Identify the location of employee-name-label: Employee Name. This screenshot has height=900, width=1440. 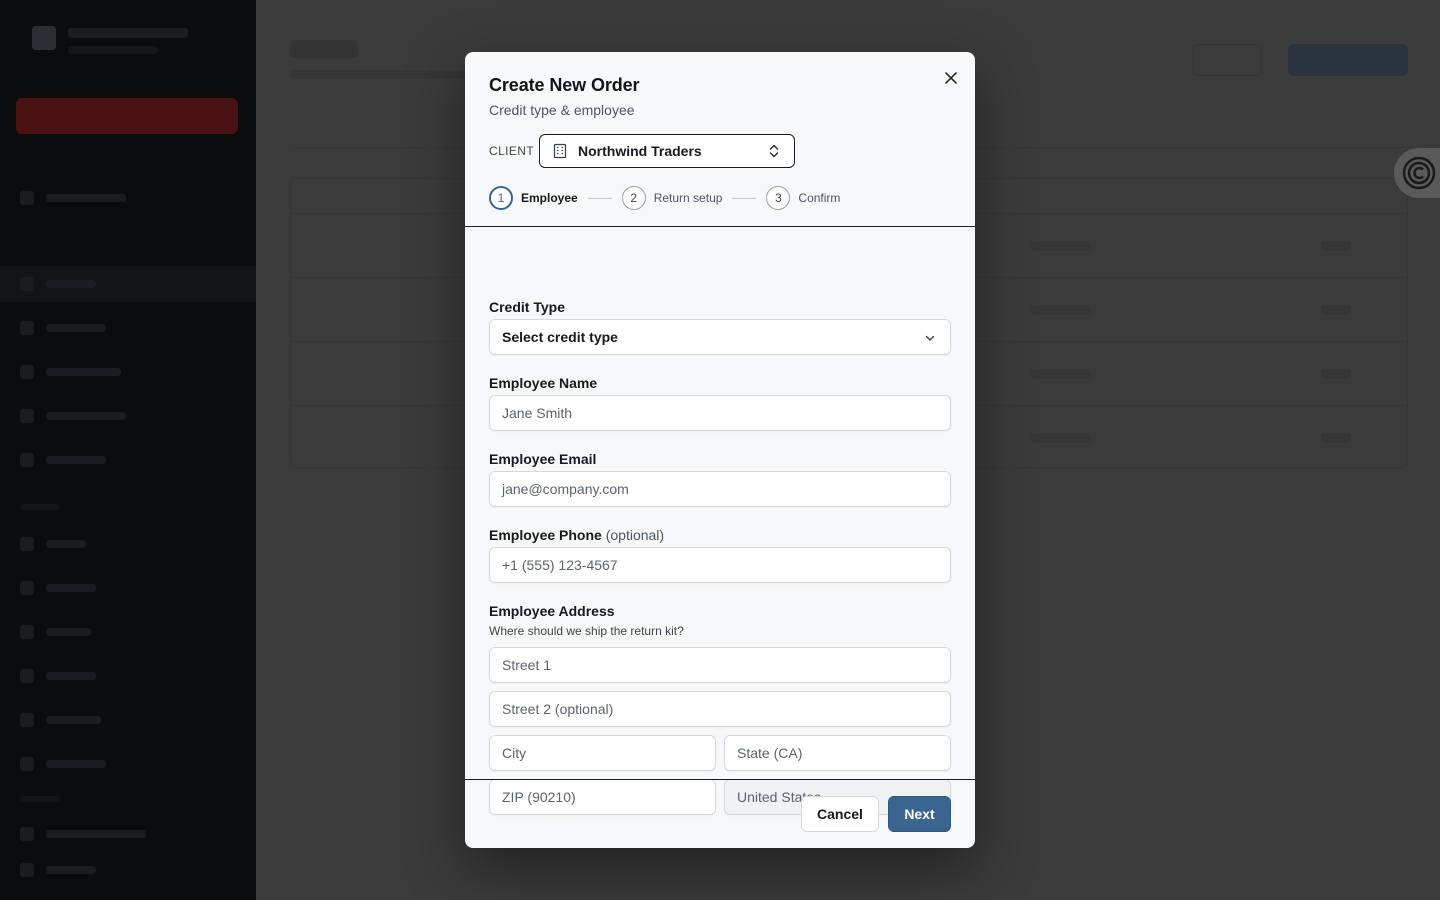
(543, 383).